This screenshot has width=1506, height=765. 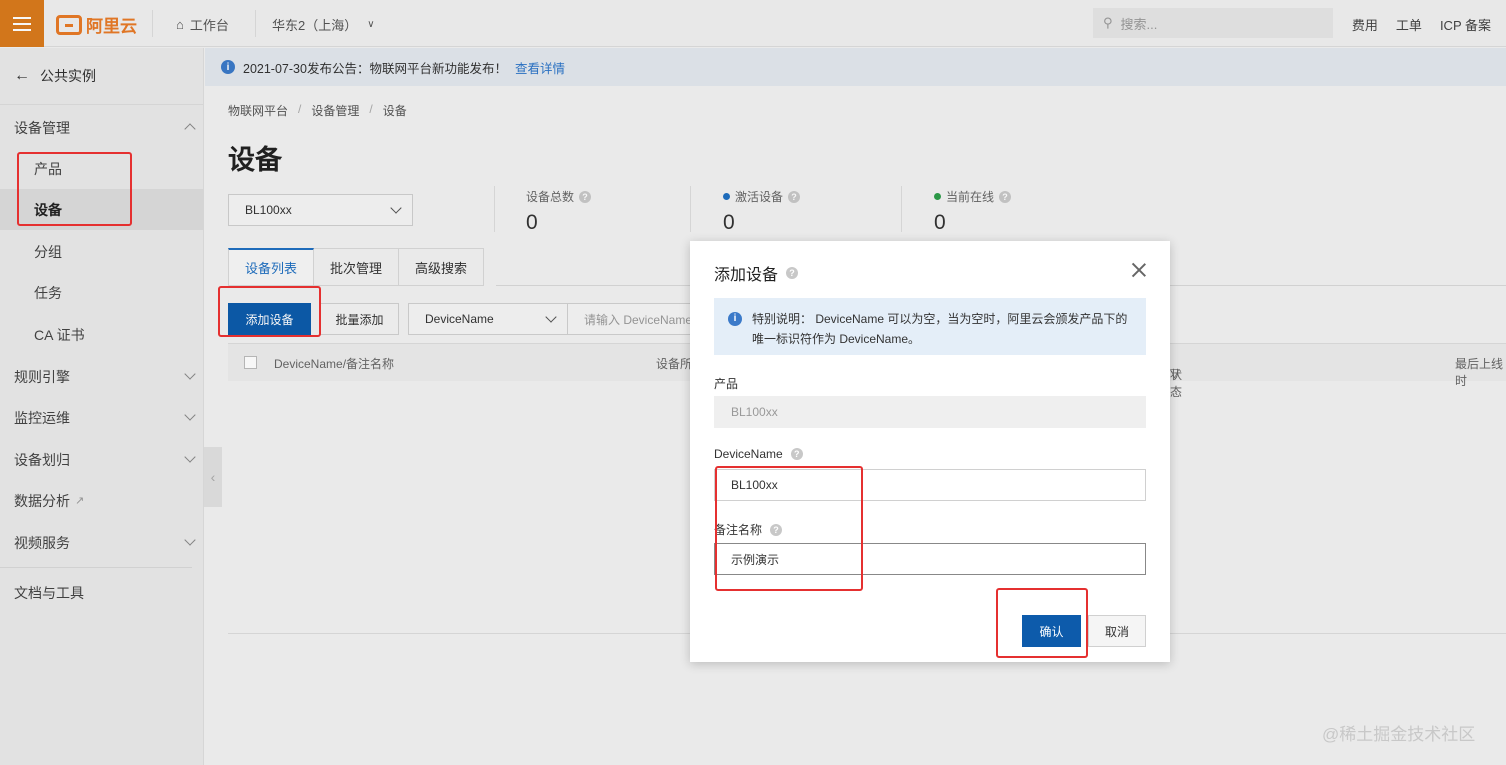 What do you see at coordinates (748, 454) in the screenshot?
I see `field-label-text: DeviceName` at bounding box center [748, 454].